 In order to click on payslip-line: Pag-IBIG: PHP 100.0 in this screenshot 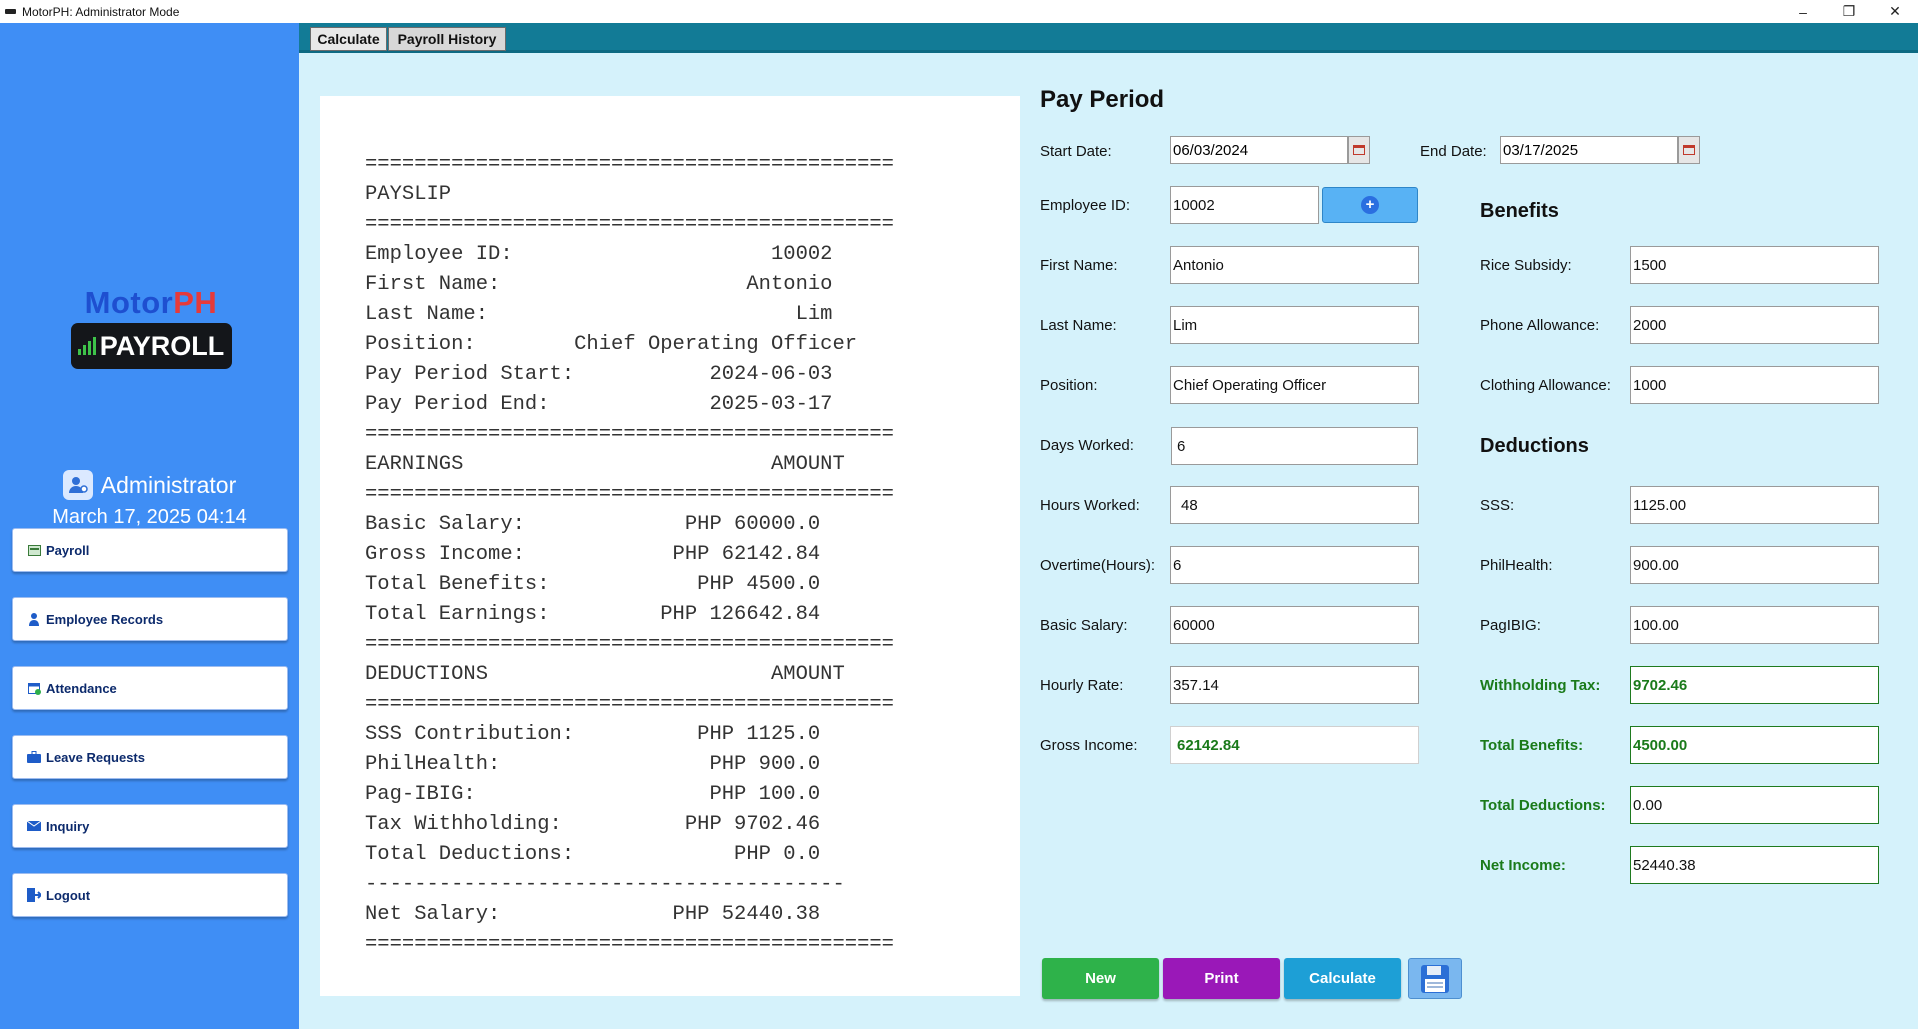, I will do `click(593, 794)`.